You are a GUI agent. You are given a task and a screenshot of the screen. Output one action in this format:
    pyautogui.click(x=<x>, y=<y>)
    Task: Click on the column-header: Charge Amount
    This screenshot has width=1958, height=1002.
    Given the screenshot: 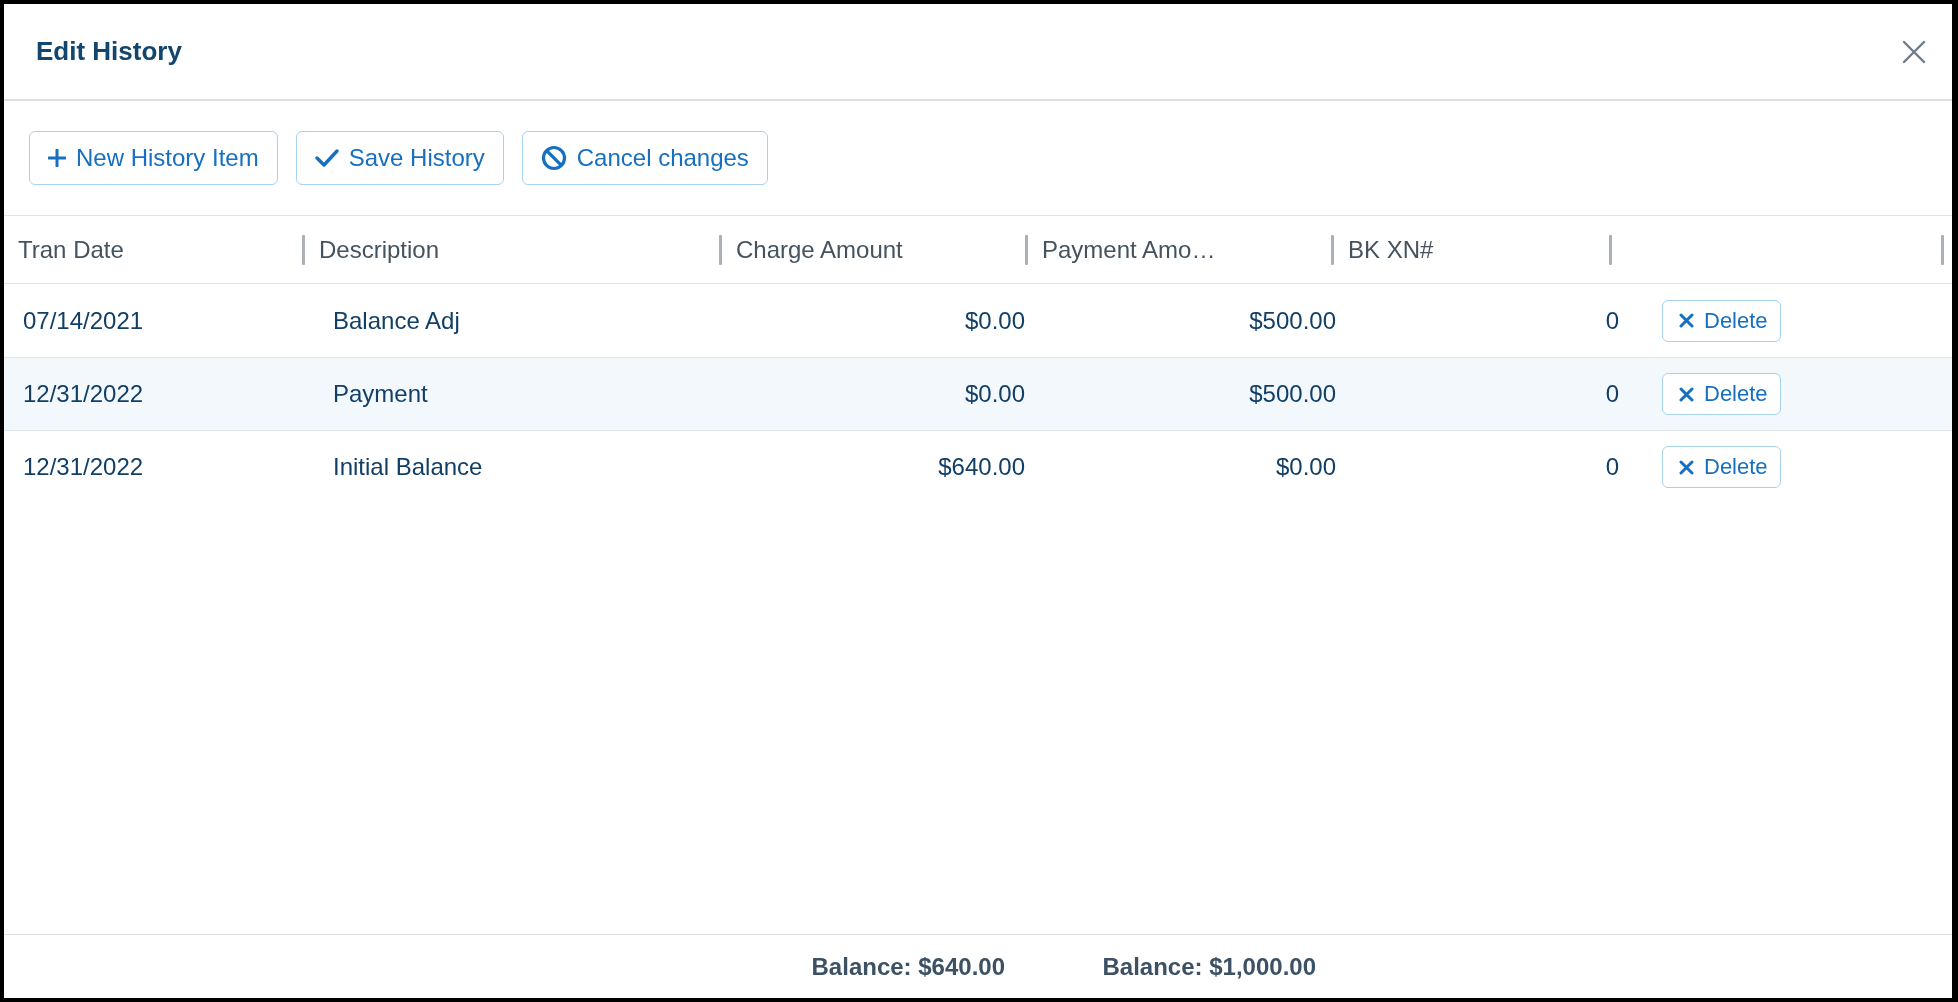 What is the action you would take?
    pyautogui.click(x=875, y=249)
    